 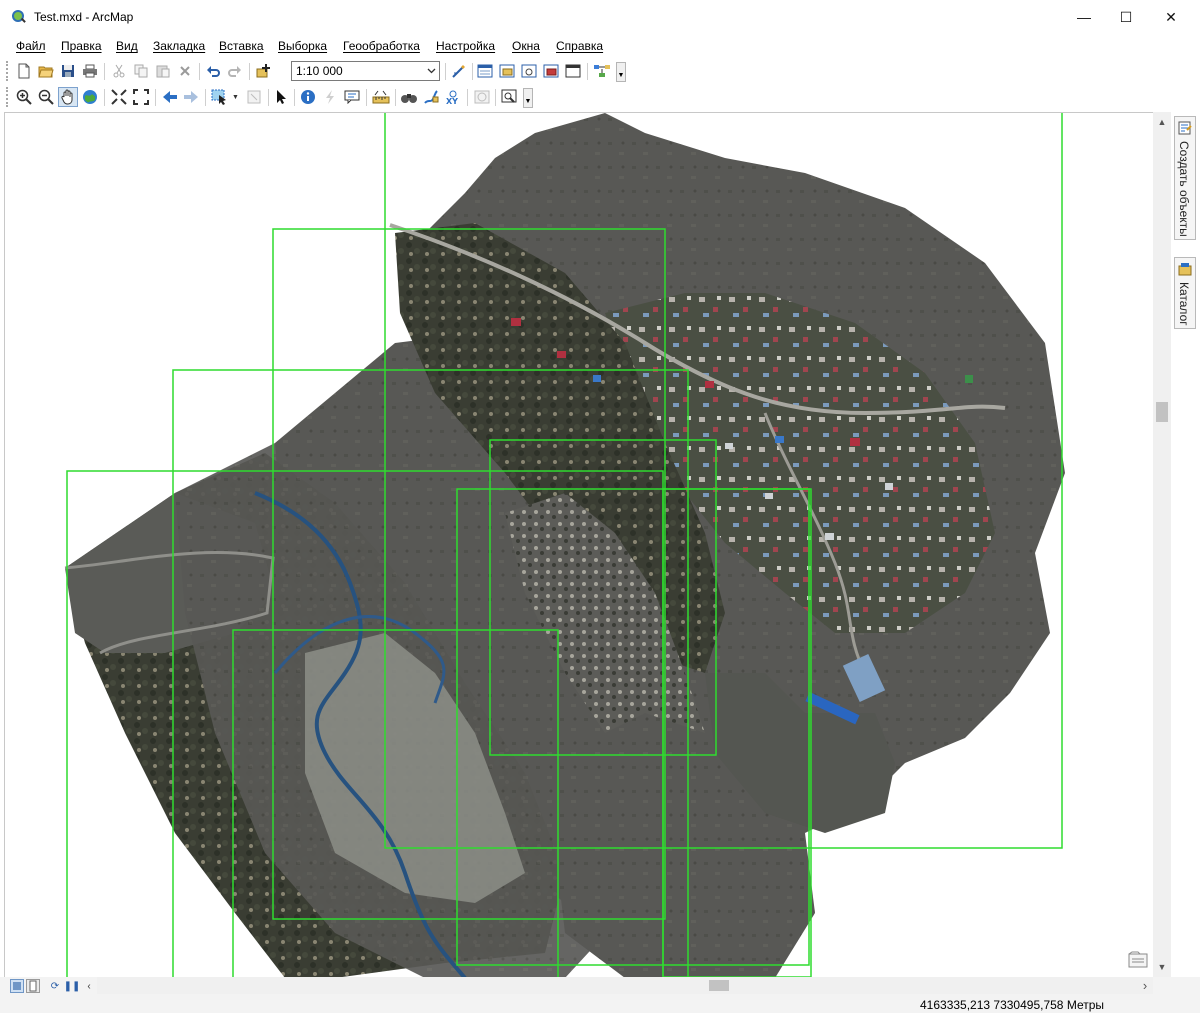 What do you see at coordinates (220, 97) in the screenshot?
I see `select-features-button` at bounding box center [220, 97].